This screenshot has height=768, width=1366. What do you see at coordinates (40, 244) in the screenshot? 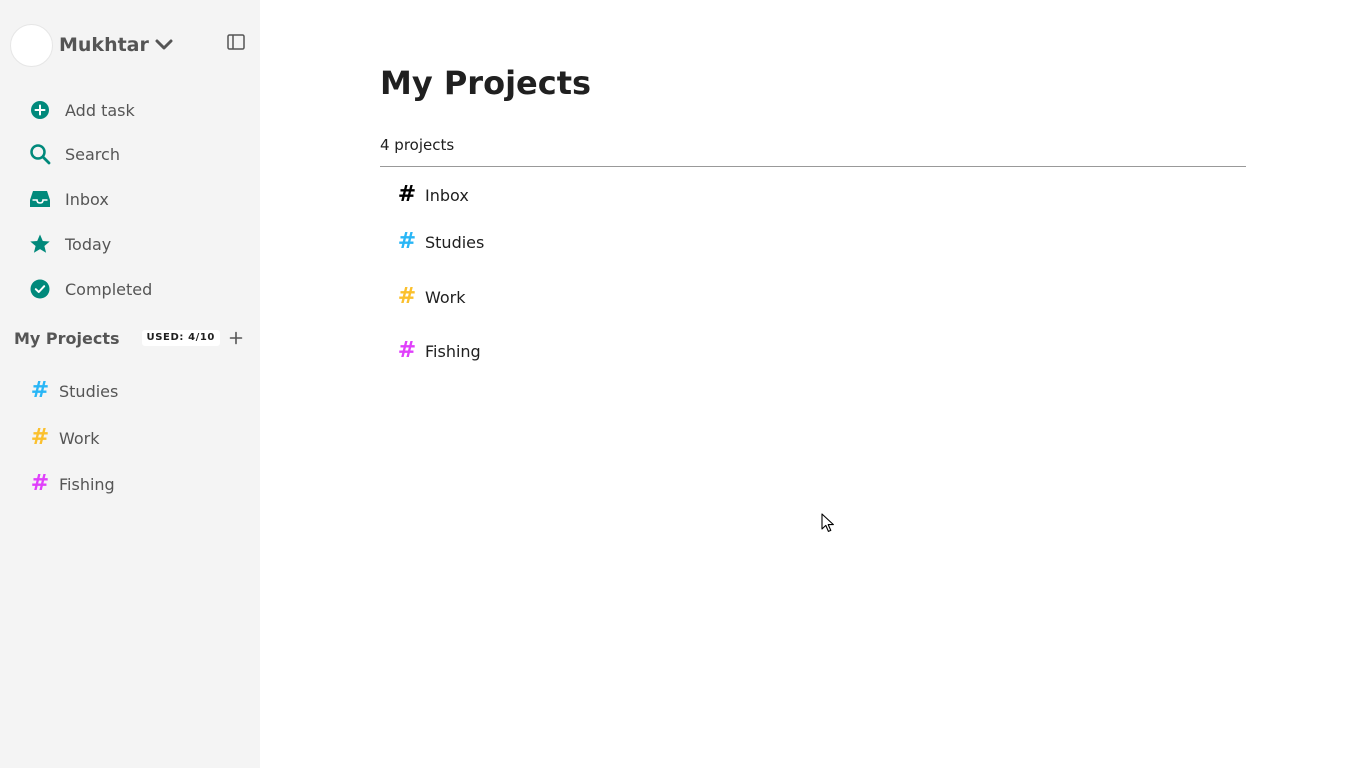
I see `star-icon` at bounding box center [40, 244].